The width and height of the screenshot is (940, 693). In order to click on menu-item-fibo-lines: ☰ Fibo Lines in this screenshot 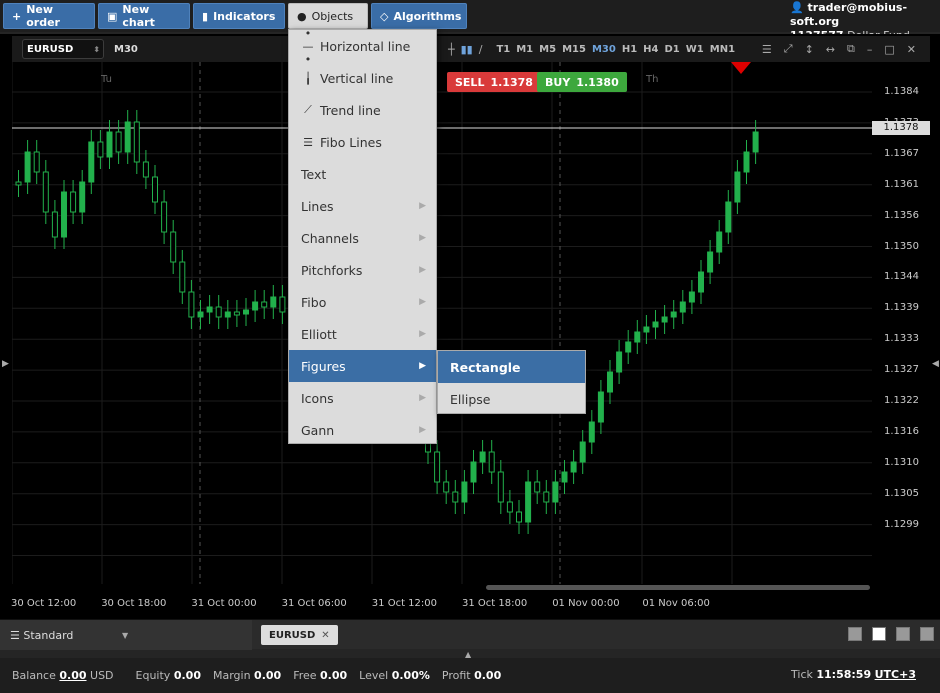, I will do `click(362, 142)`.